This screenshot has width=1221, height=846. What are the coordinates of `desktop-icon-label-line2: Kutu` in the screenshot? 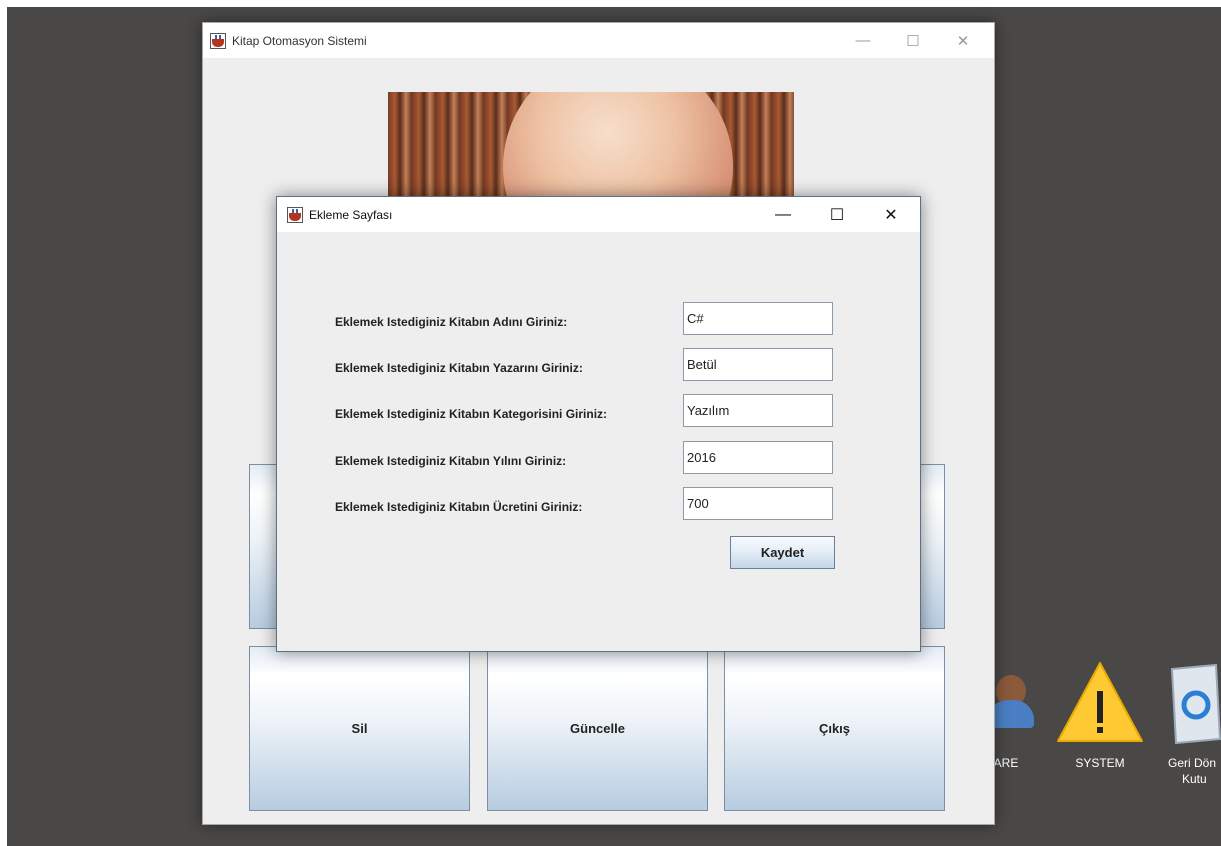 It's located at (1194, 779).